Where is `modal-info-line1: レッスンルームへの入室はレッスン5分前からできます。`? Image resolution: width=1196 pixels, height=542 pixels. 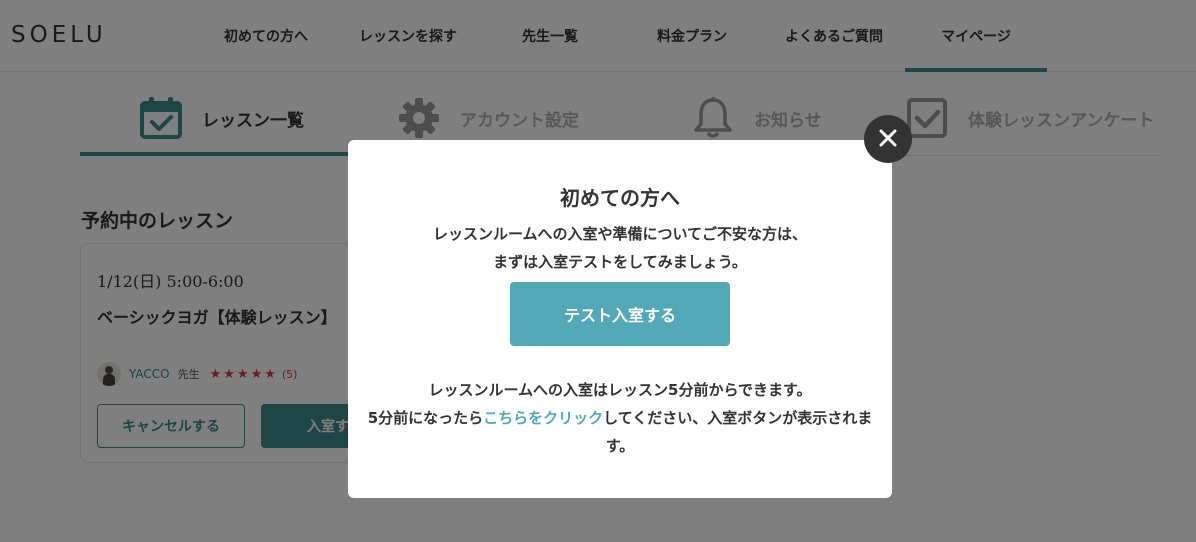 modal-info-line1: レッスンルームへの入室はレッスン5分前からできます。 is located at coordinates (620, 390).